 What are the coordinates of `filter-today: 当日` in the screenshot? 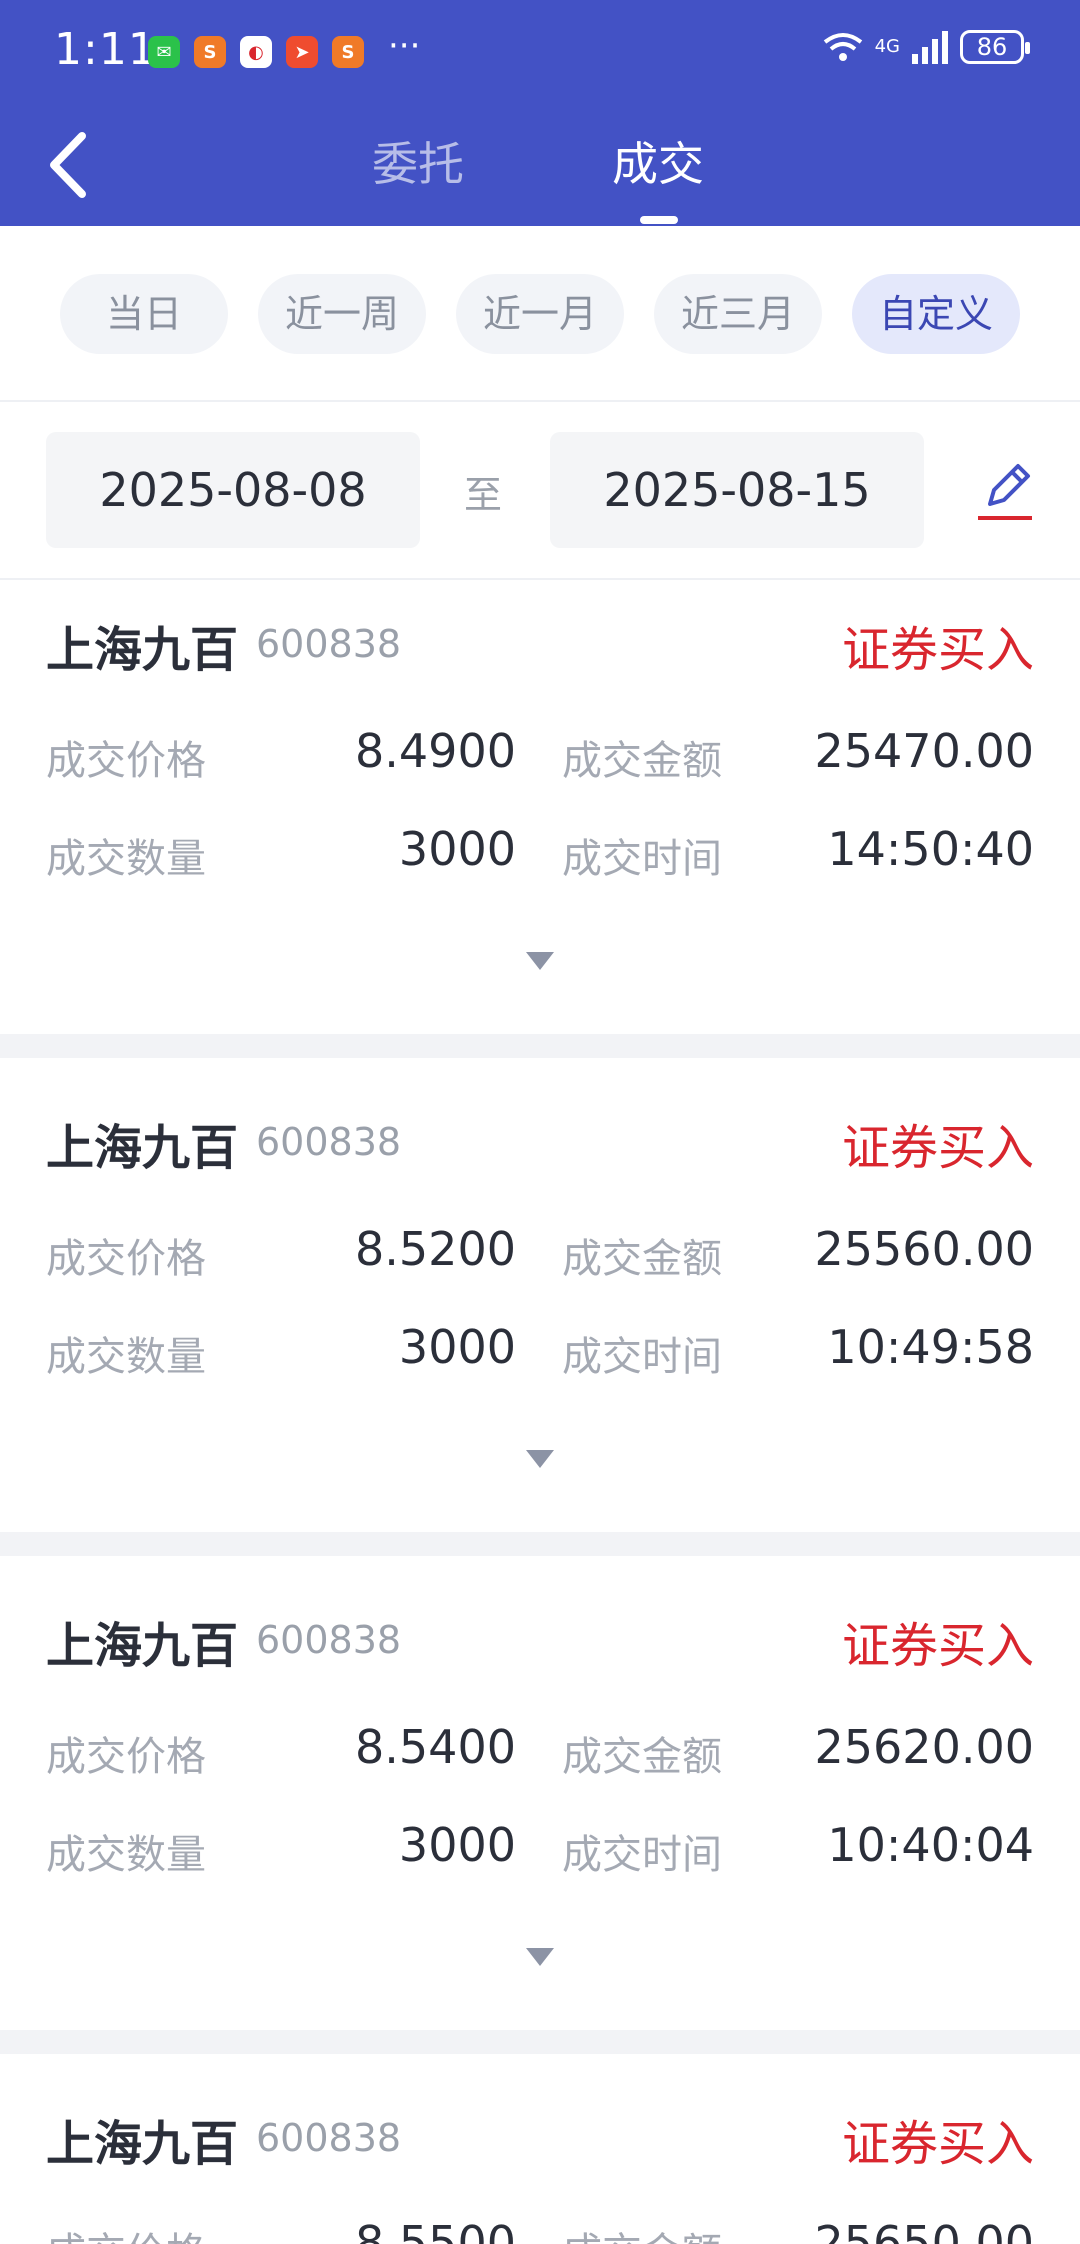 It's located at (144, 314).